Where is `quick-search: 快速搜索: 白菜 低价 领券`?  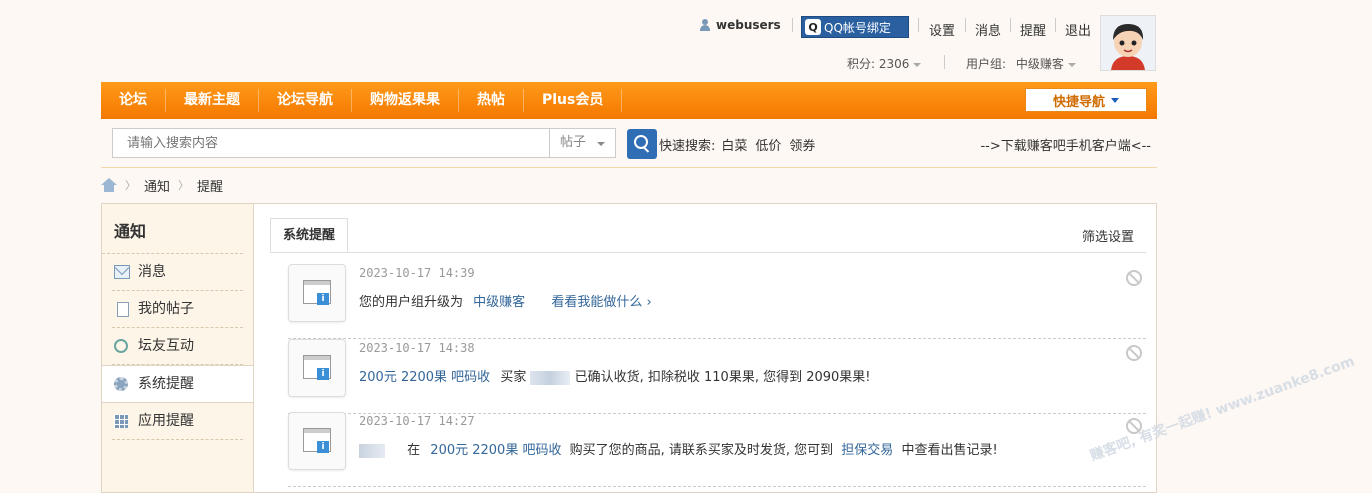 quick-search: 快速搜索: 白菜 低价 领券 is located at coordinates (737, 146).